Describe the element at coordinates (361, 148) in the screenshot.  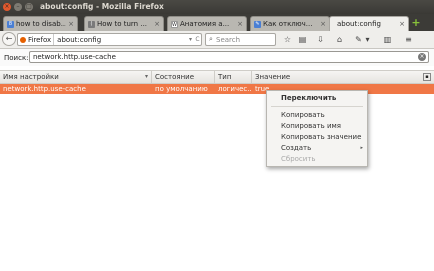
I see `submenu-arrow-icon: ▸` at that location.